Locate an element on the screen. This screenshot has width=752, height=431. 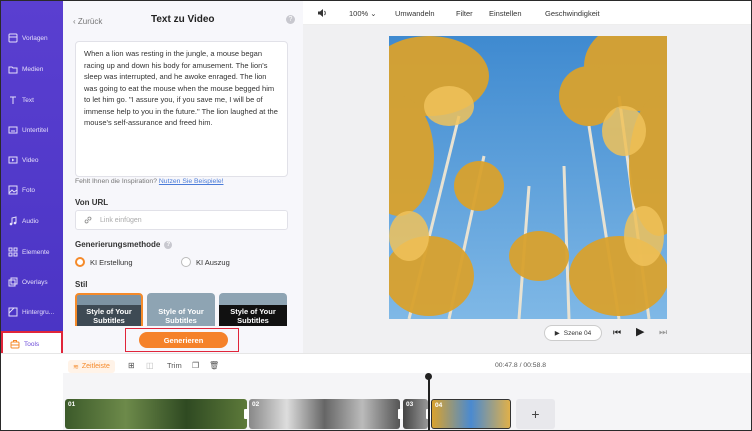
settings-button: Einstellen is located at coordinates (505, 13).